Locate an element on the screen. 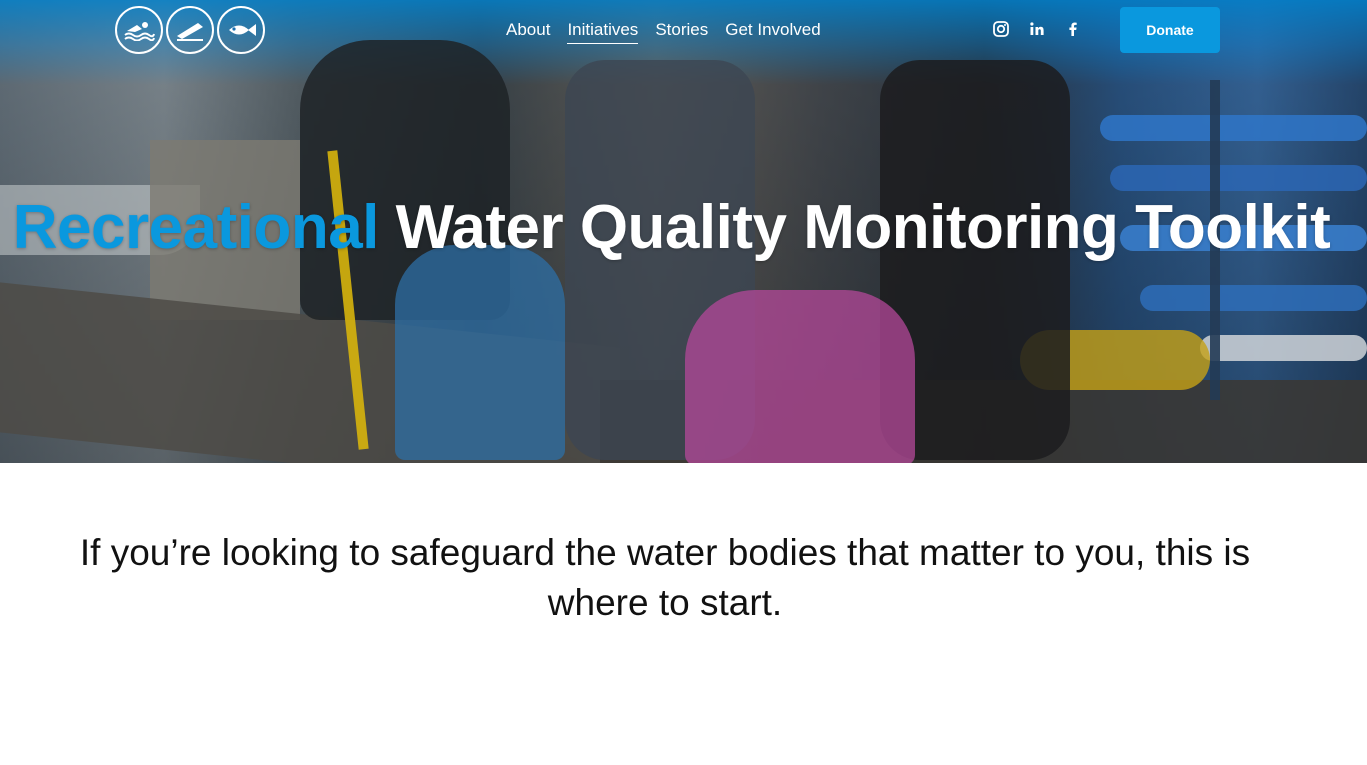  linkedin-icon is located at coordinates (1037, 29).